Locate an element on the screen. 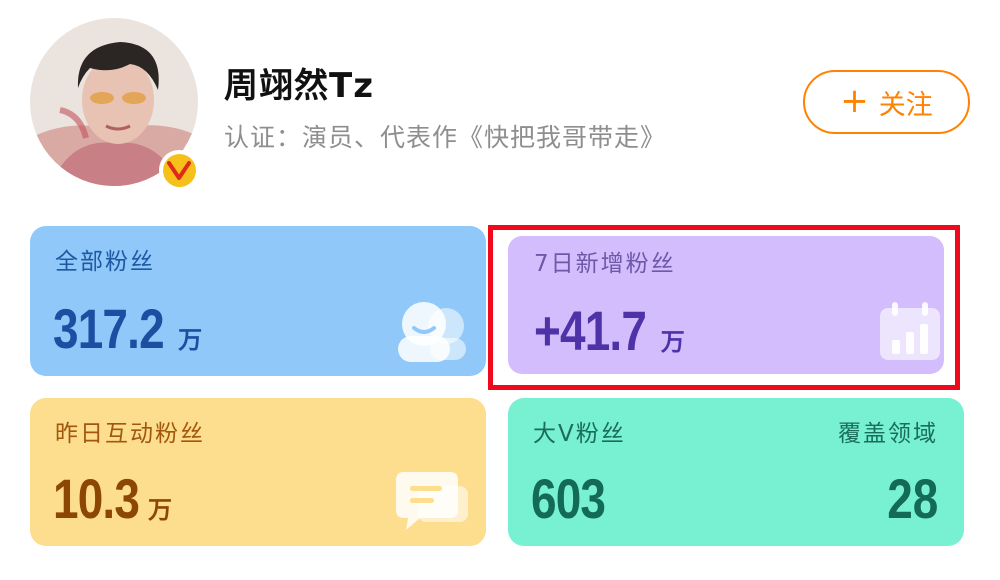 The height and width of the screenshot is (580, 1000). all-fans-label: 全部粉丝 is located at coordinates (105, 262).